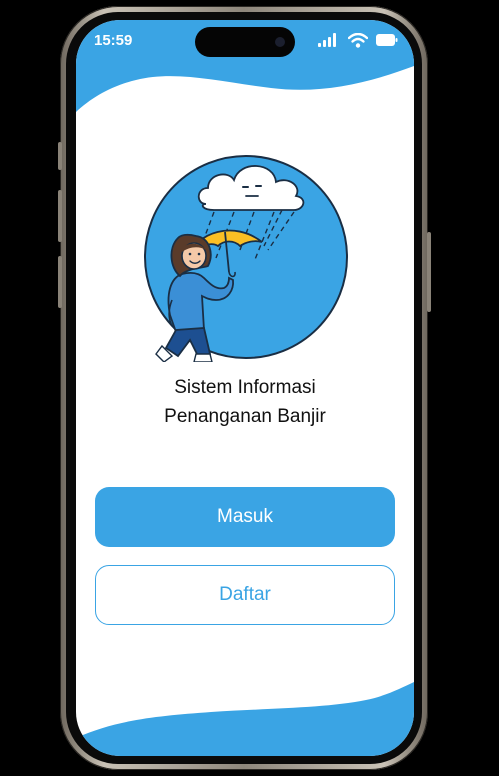 The image size is (499, 776). What do you see at coordinates (429, 272) in the screenshot?
I see `power-button` at bounding box center [429, 272].